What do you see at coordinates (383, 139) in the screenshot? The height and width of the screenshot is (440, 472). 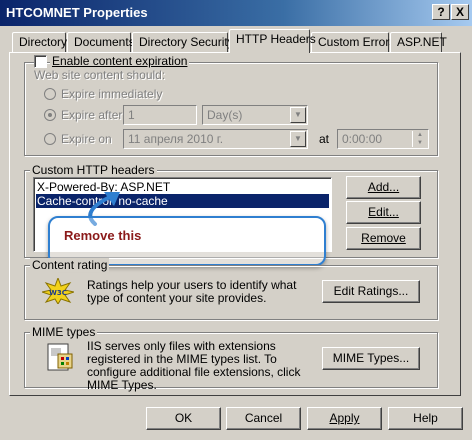 I see `expire-time-input: 0:00:00 ▲ ▼` at bounding box center [383, 139].